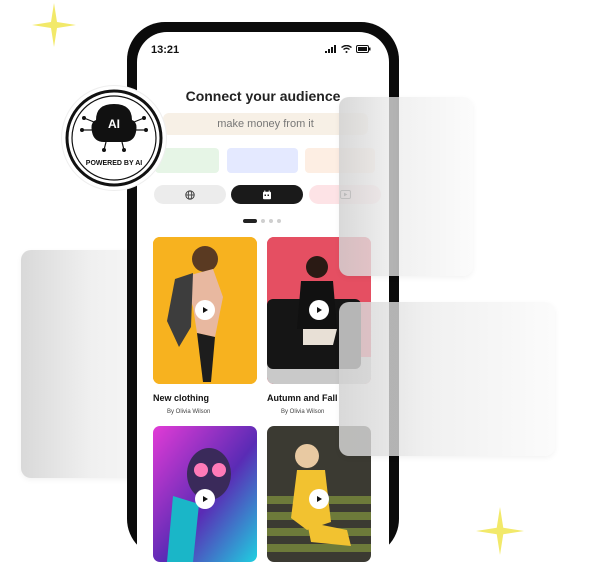 This screenshot has width=614, height=562. Describe the element at coordinates (181, 398) in the screenshot. I see `card-title: New clothing` at that location.